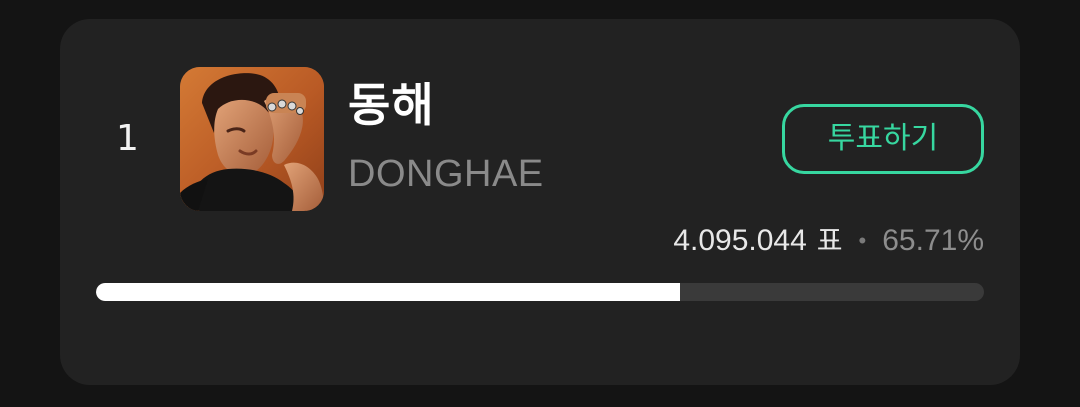 The height and width of the screenshot is (407, 1080). I want to click on vote-count: 4.095.044, so click(740, 240).